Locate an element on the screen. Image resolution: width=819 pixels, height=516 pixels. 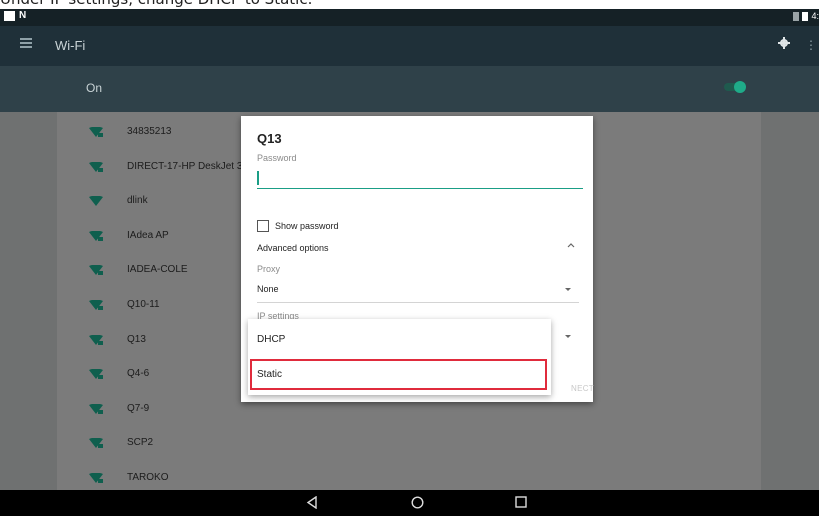
gear-icon is located at coordinates (784, 43).